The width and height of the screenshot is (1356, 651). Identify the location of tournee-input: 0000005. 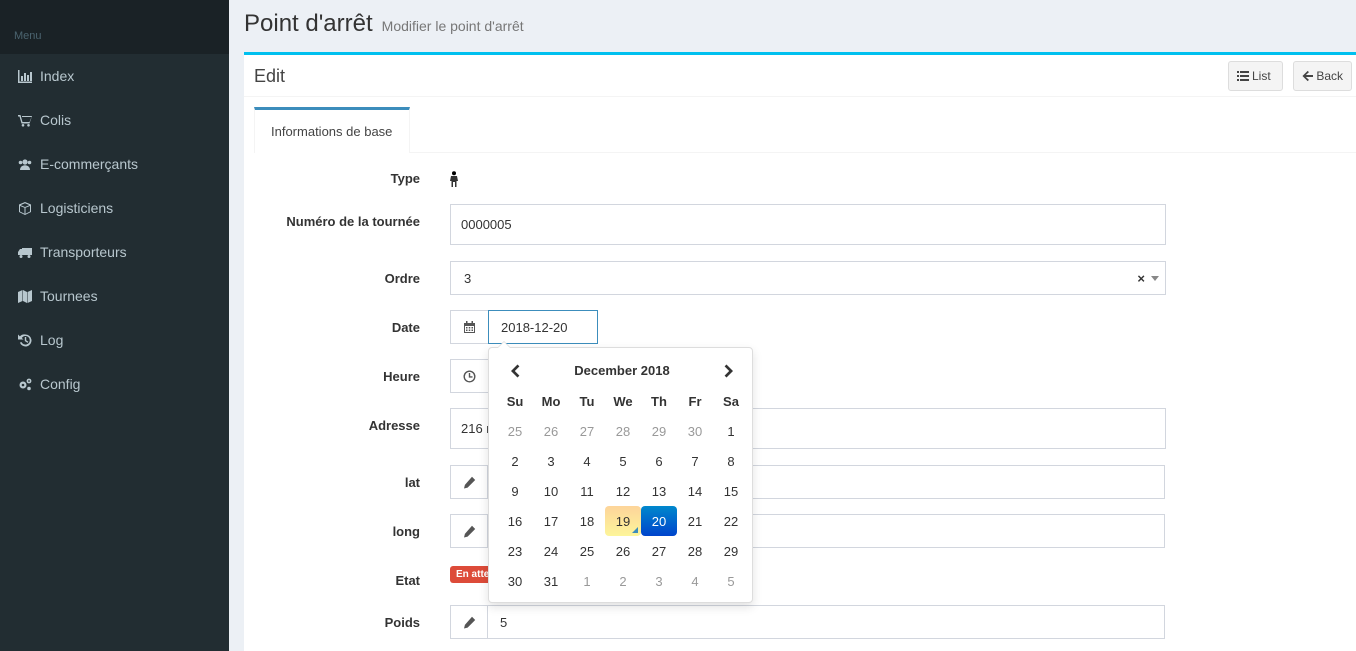
(808, 224).